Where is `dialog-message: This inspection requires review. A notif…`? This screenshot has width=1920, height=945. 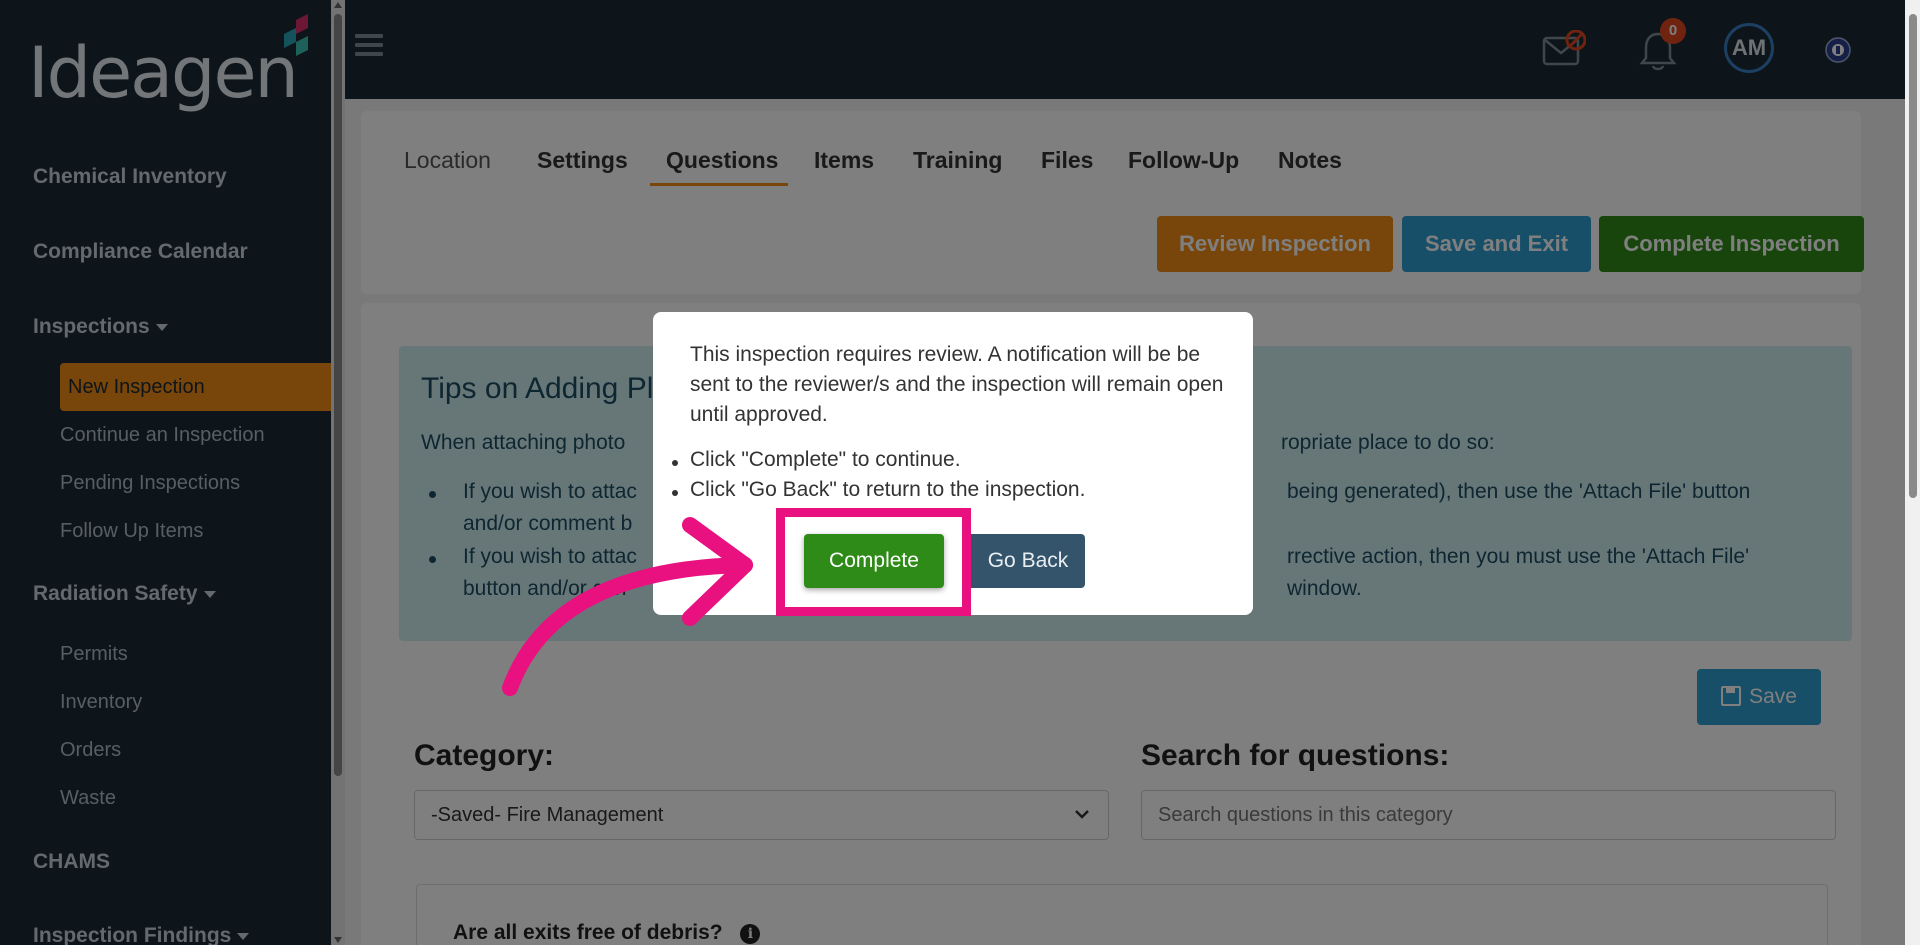
dialog-message: This inspection requires review. A notif… is located at coordinates (957, 384).